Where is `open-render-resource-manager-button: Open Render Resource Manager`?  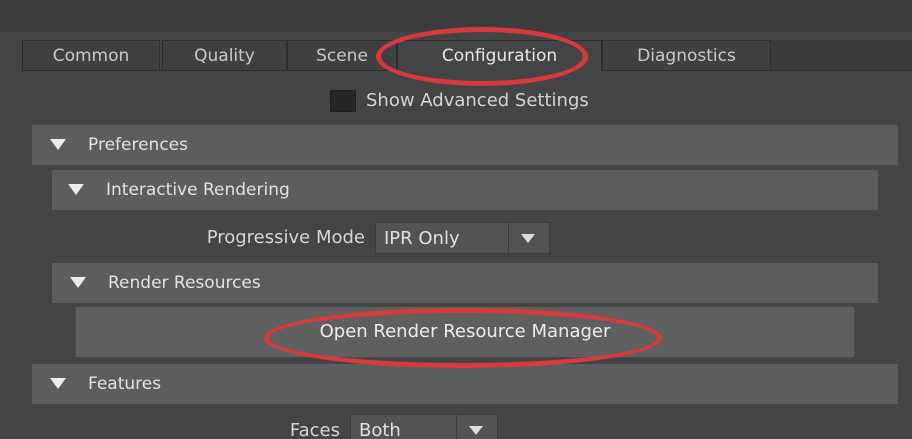 open-render-resource-manager-button: Open Render Resource Manager is located at coordinates (465, 332).